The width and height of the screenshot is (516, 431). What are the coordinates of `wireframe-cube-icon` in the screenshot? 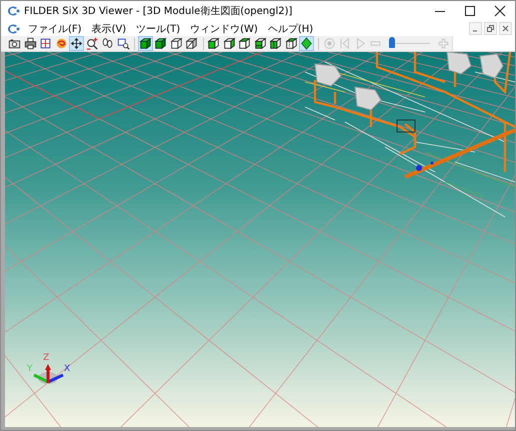 It's located at (176, 43).